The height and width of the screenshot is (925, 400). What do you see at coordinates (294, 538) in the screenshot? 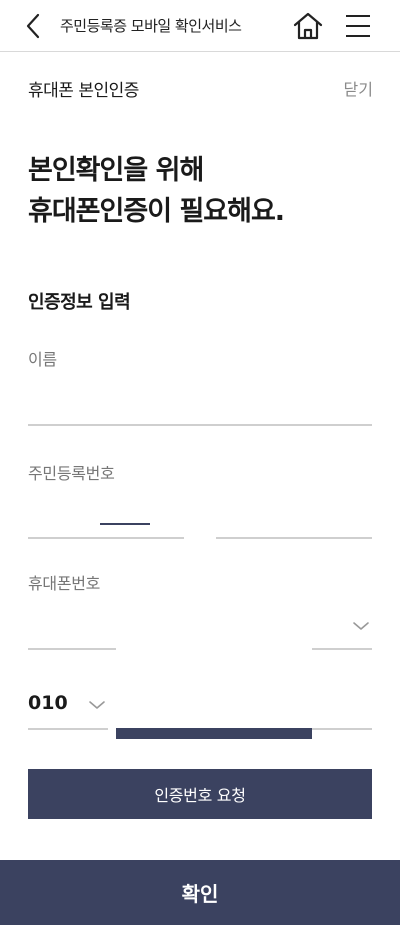
I see `rrn-back-input` at bounding box center [294, 538].